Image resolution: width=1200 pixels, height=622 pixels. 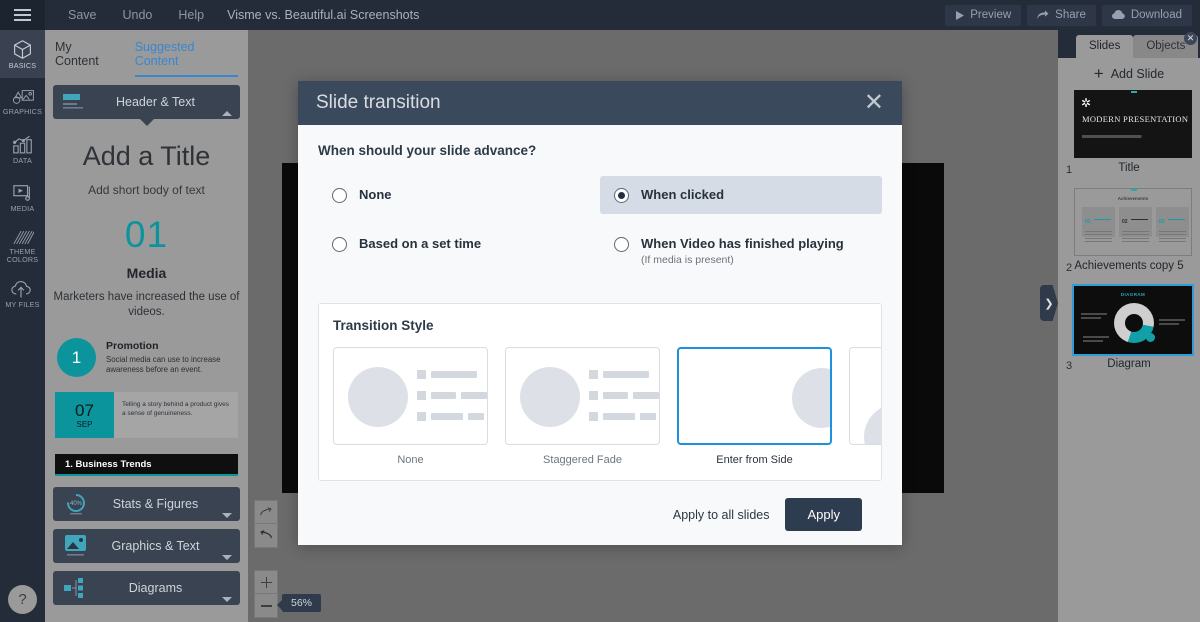 What do you see at coordinates (155, 546) in the screenshot?
I see `graphics-text-label: Graphics & Text` at bounding box center [155, 546].